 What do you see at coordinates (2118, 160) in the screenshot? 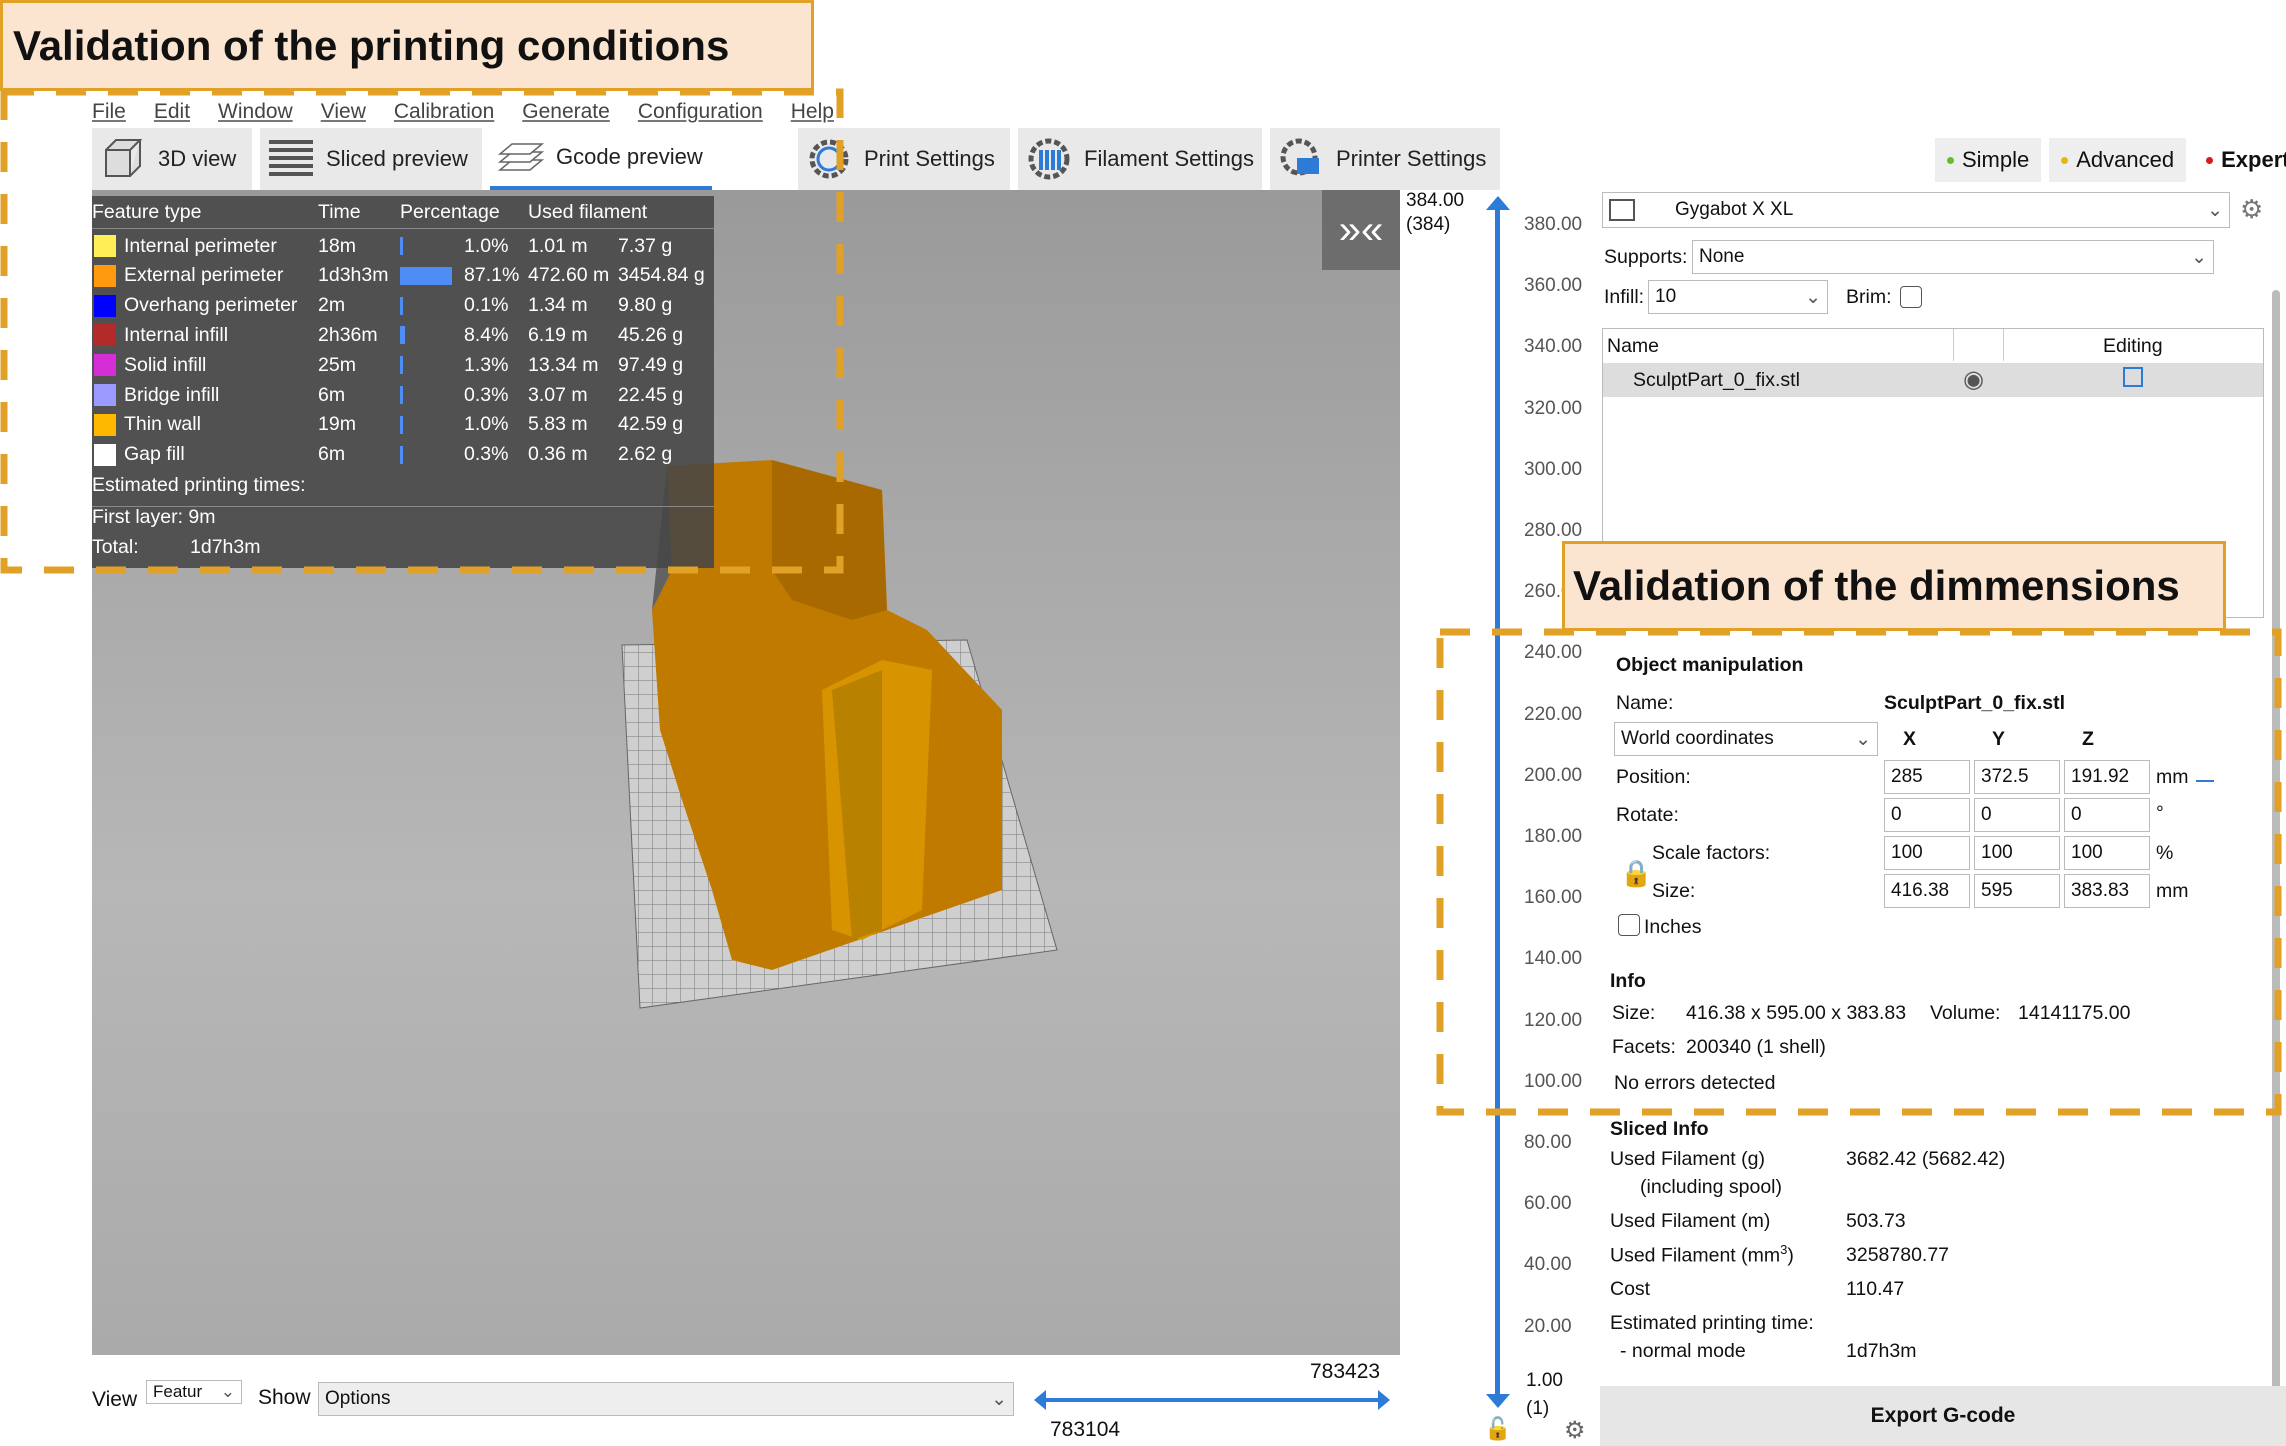
I see `mode-advanced: Advanced` at bounding box center [2118, 160].